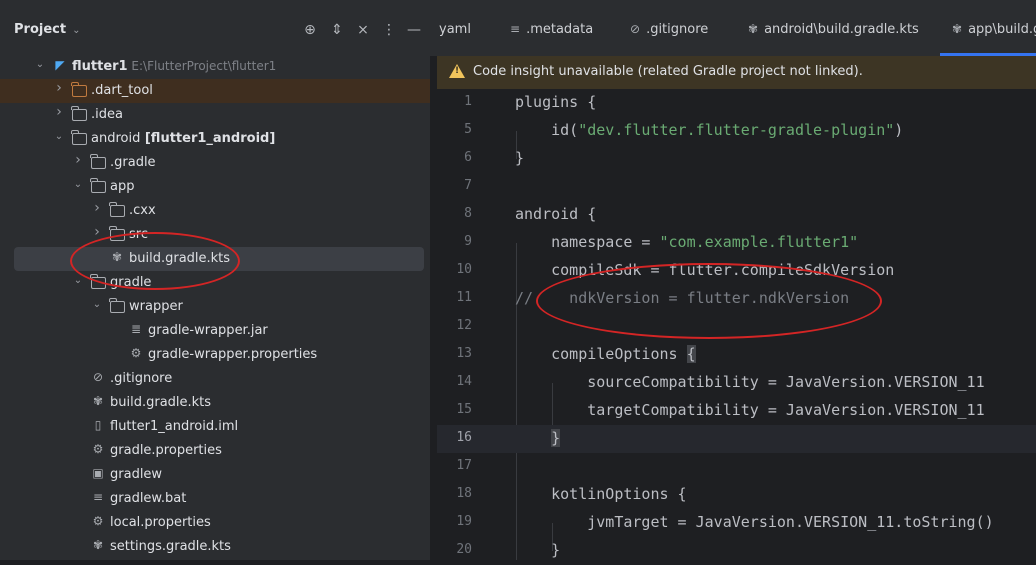  What do you see at coordinates (601, 494) in the screenshot?
I see `code-text: kotlinOptions {` at bounding box center [601, 494].